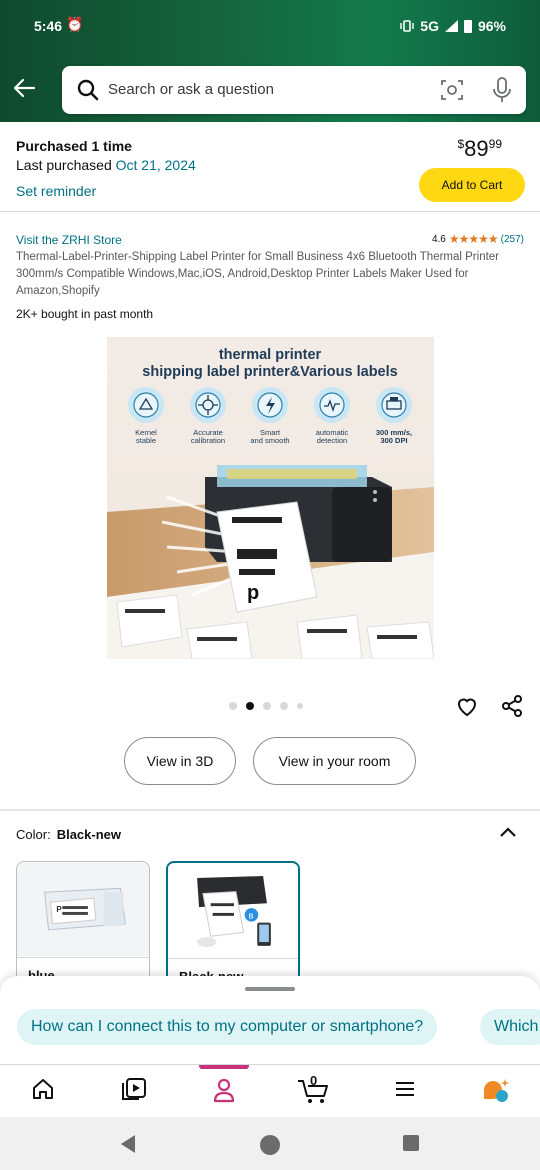 This screenshot has height=1170, width=540. What do you see at coordinates (146, 440) in the screenshot?
I see `feature-1-line2: stable` at bounding box center [146, 440].